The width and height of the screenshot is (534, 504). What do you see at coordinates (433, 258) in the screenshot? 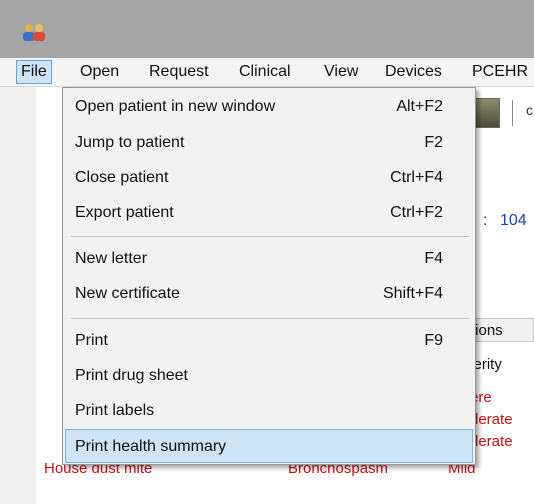
I see `menu-item-shortcut: F4` at bounding box center [433, 258].